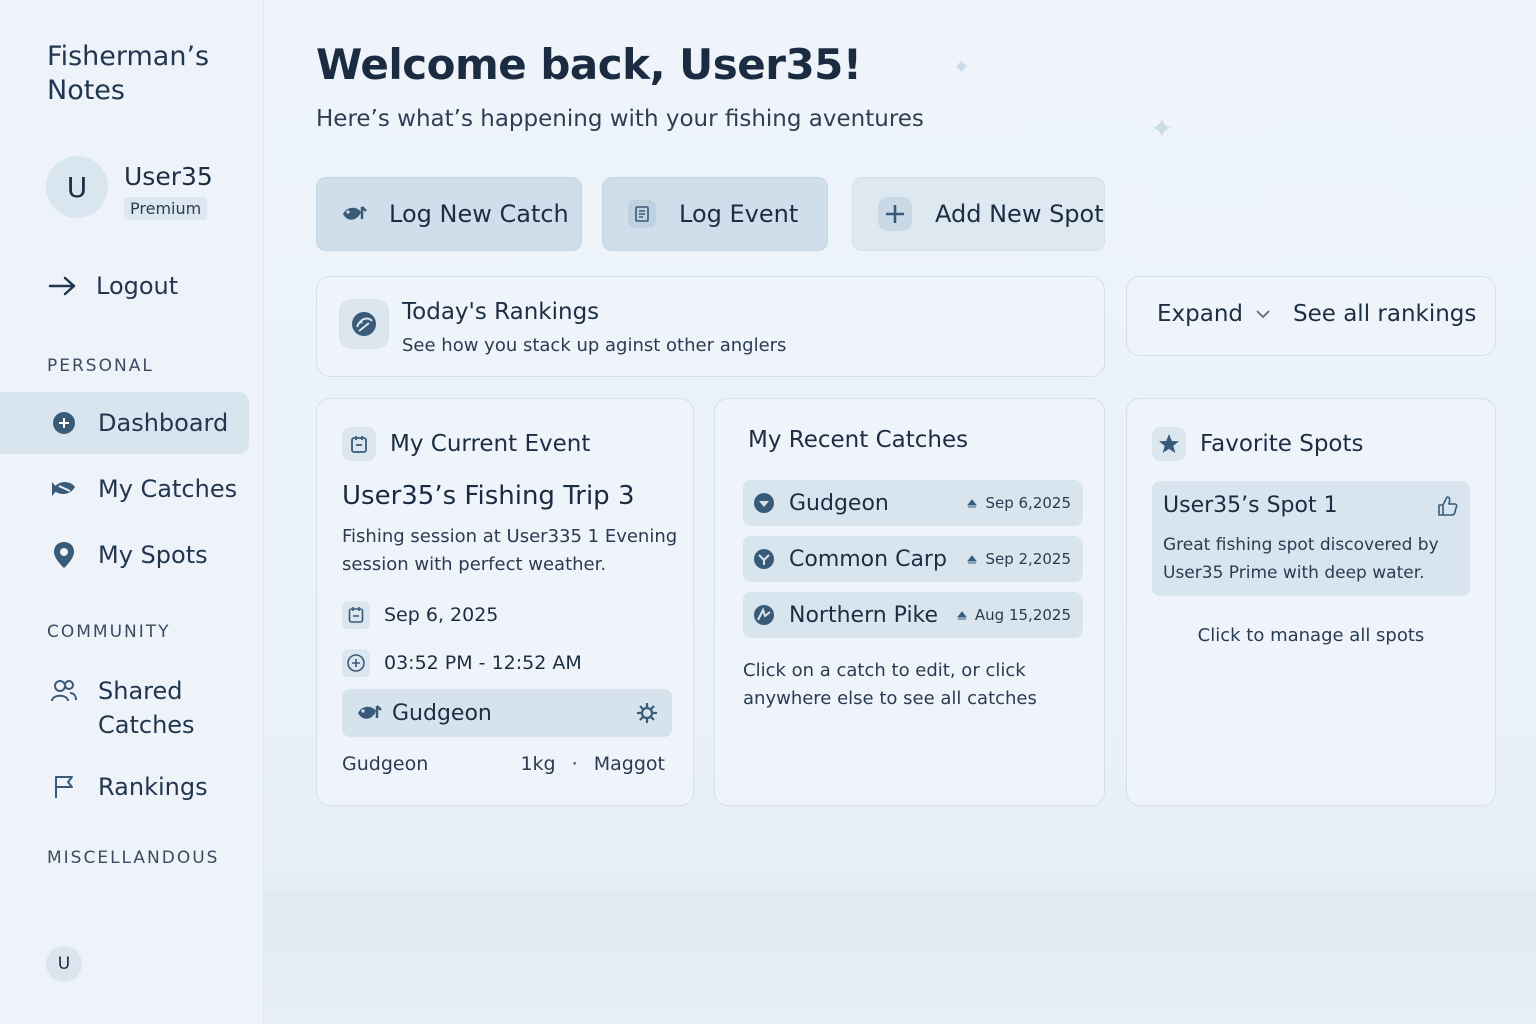 The image size is (1536, 1024). Describe the element at coordinates (1022, 615) in the screenshot. I see `date-value: Aug 15,2025` at that location.